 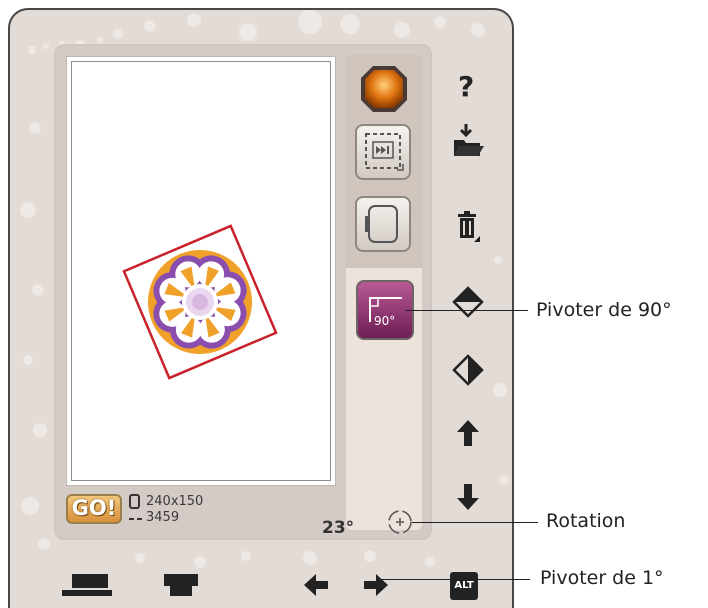 What do you see at coordinates (135, 519) in the screenshot?
I see `stitch-count-icon` at bounding box center [135, 519].